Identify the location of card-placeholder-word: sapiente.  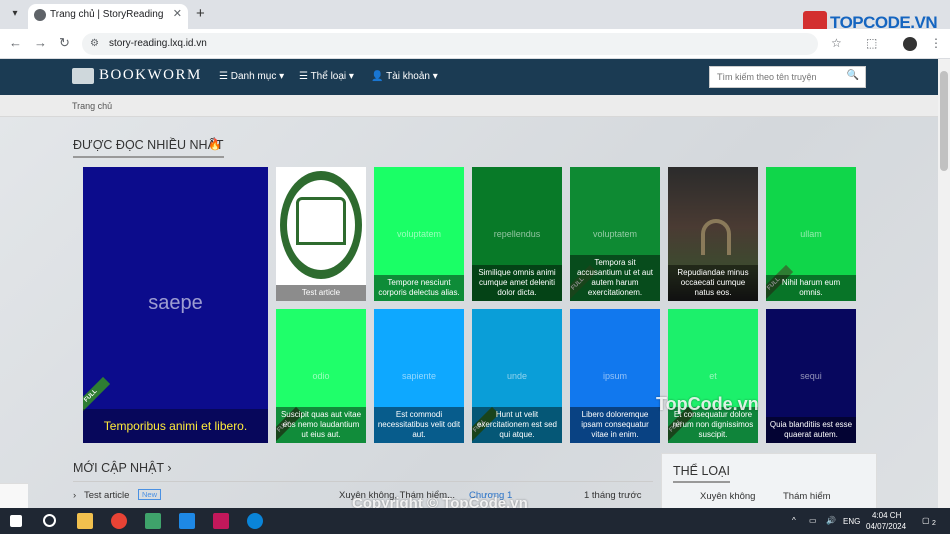
(419, 376).